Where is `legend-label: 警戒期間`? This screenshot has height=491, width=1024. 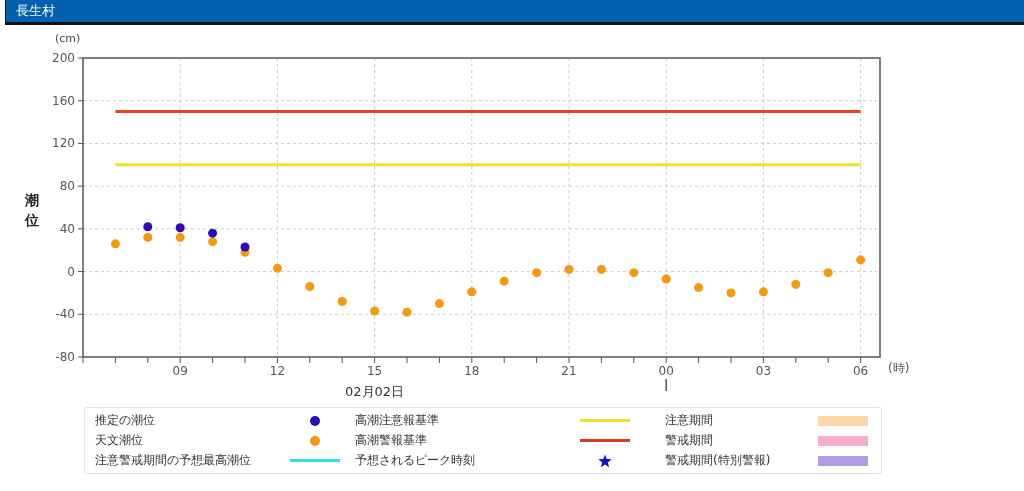 legend-label: 警戒期間 is located at coordinates (689, 440).